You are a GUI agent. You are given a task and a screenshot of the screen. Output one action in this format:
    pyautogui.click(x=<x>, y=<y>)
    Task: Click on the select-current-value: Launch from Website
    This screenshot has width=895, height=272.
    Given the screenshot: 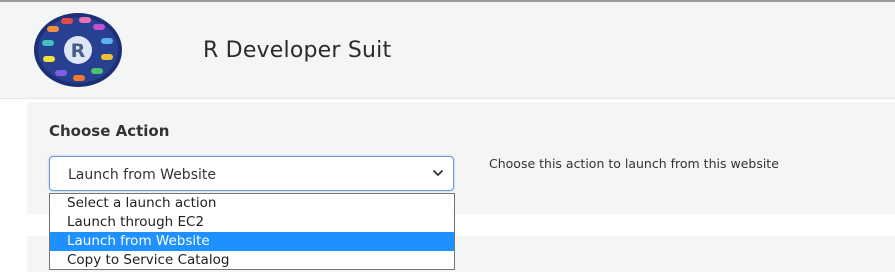 What is the action you would take?
    pyautogui.click(x=142, y=175)
    